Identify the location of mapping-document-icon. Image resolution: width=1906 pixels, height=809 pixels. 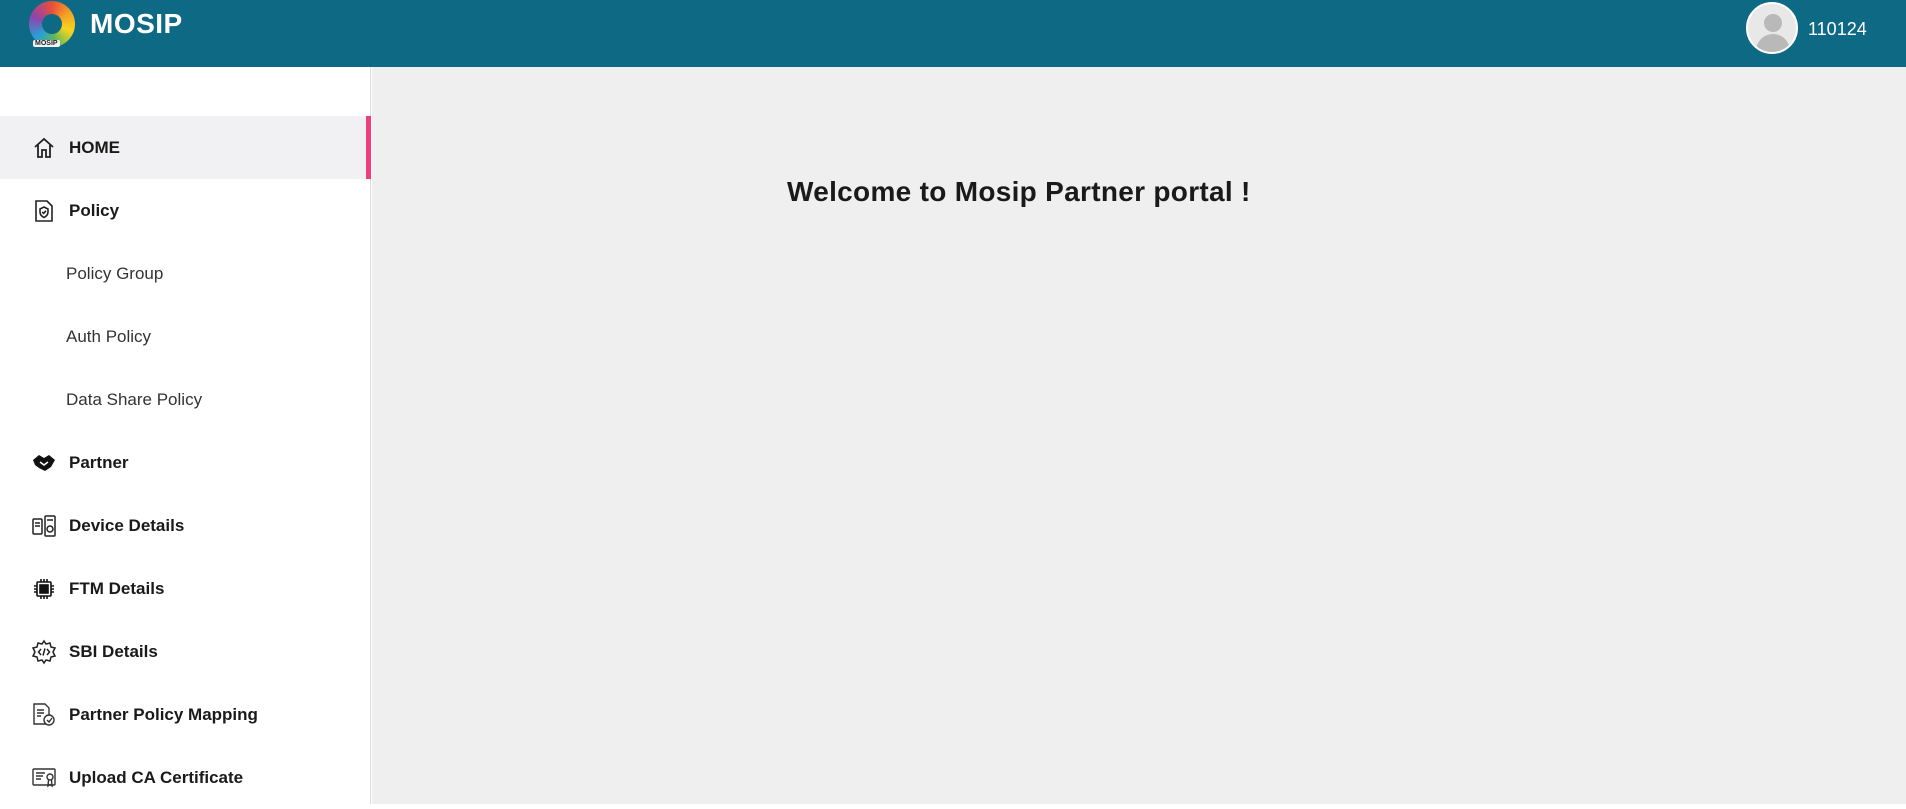
(44, 715).